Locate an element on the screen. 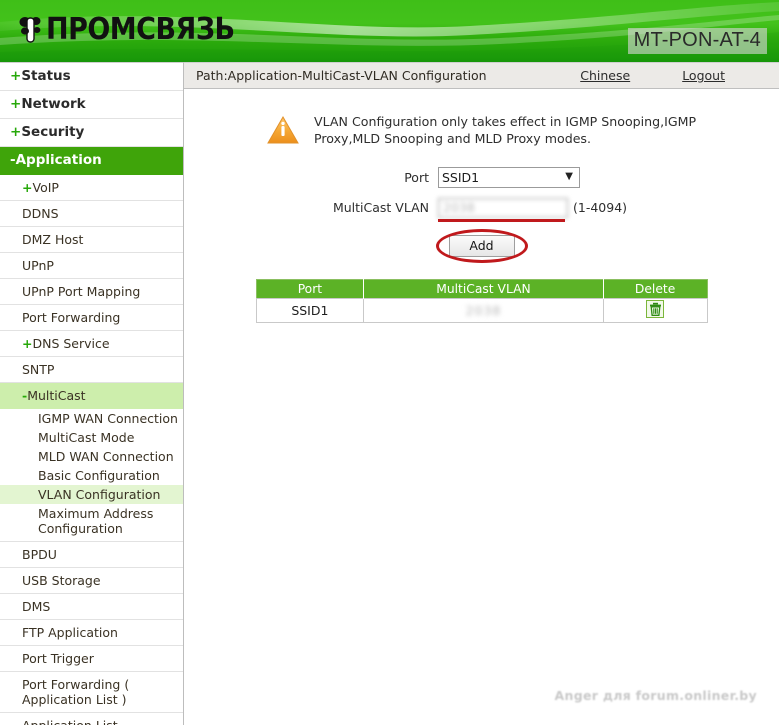  warning-triangle-icon is located at coordinates (283, 130).